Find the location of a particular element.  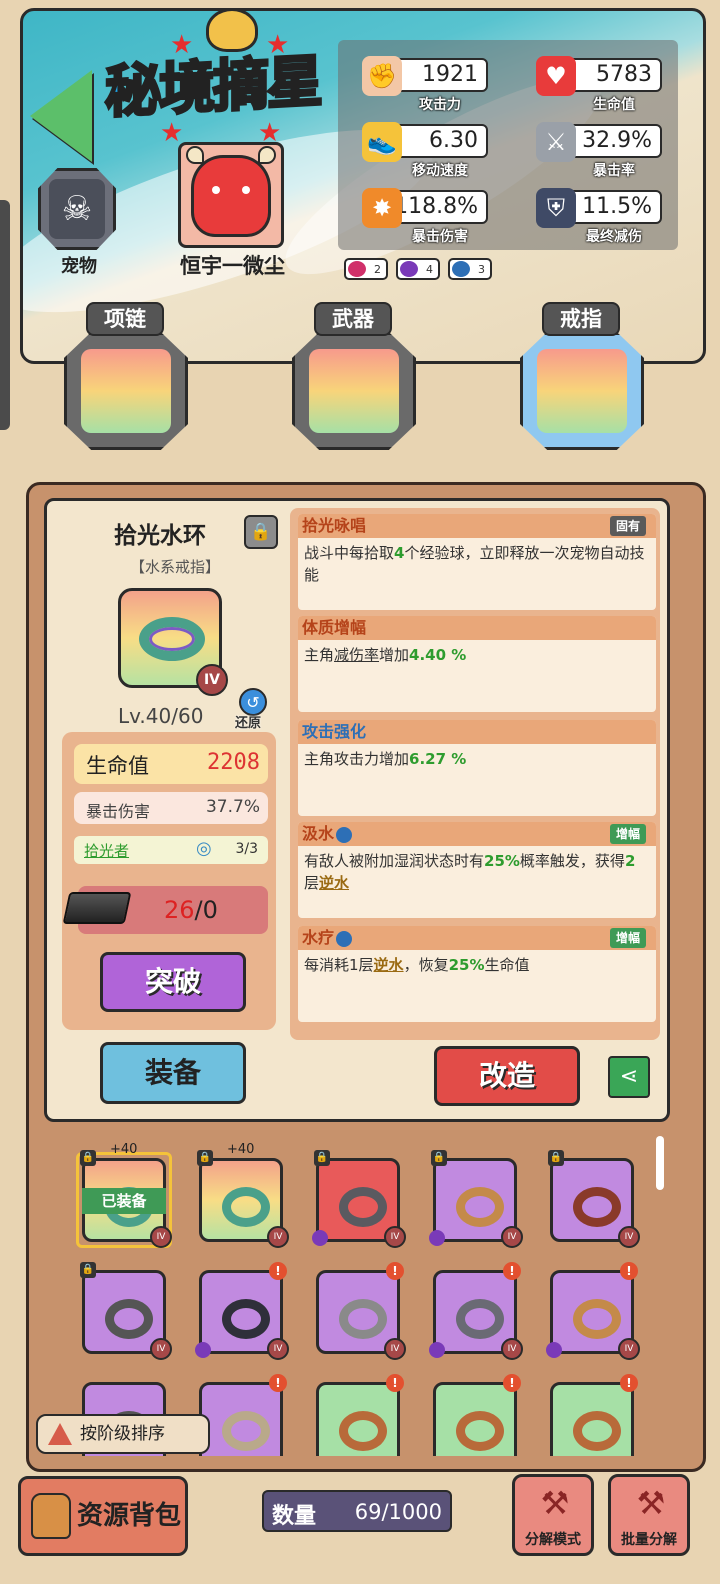

slot-weapon: 武器 is located at coordinates (354, 376).